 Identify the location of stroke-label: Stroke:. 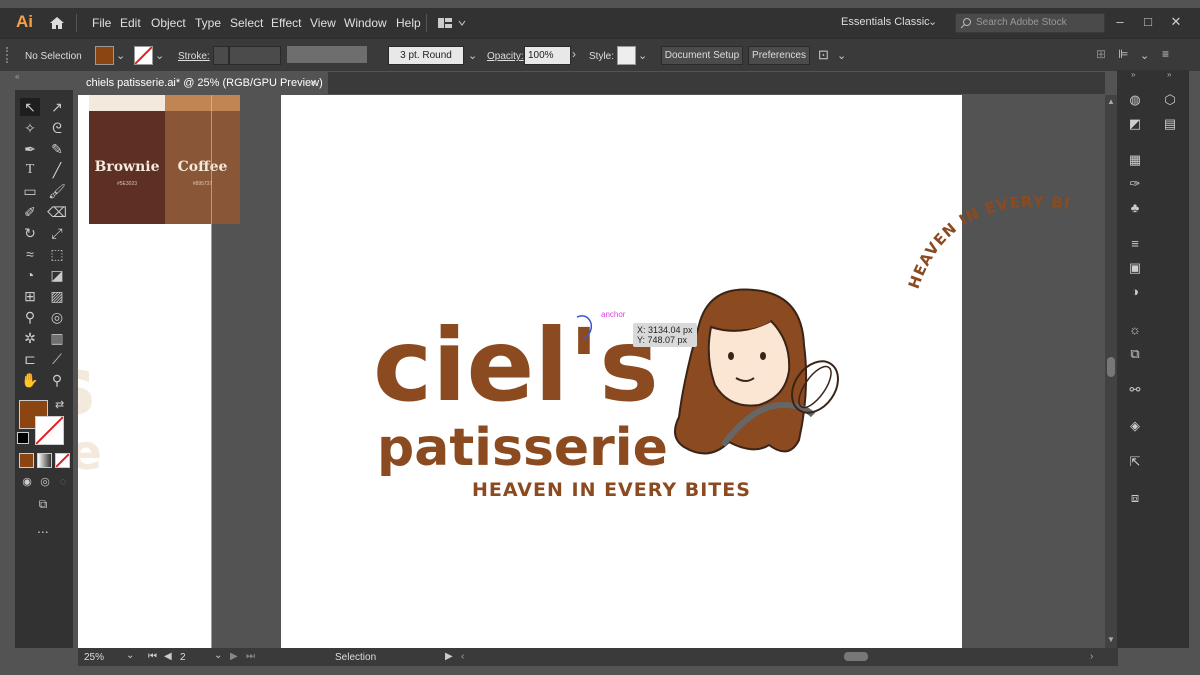
(194, 56).